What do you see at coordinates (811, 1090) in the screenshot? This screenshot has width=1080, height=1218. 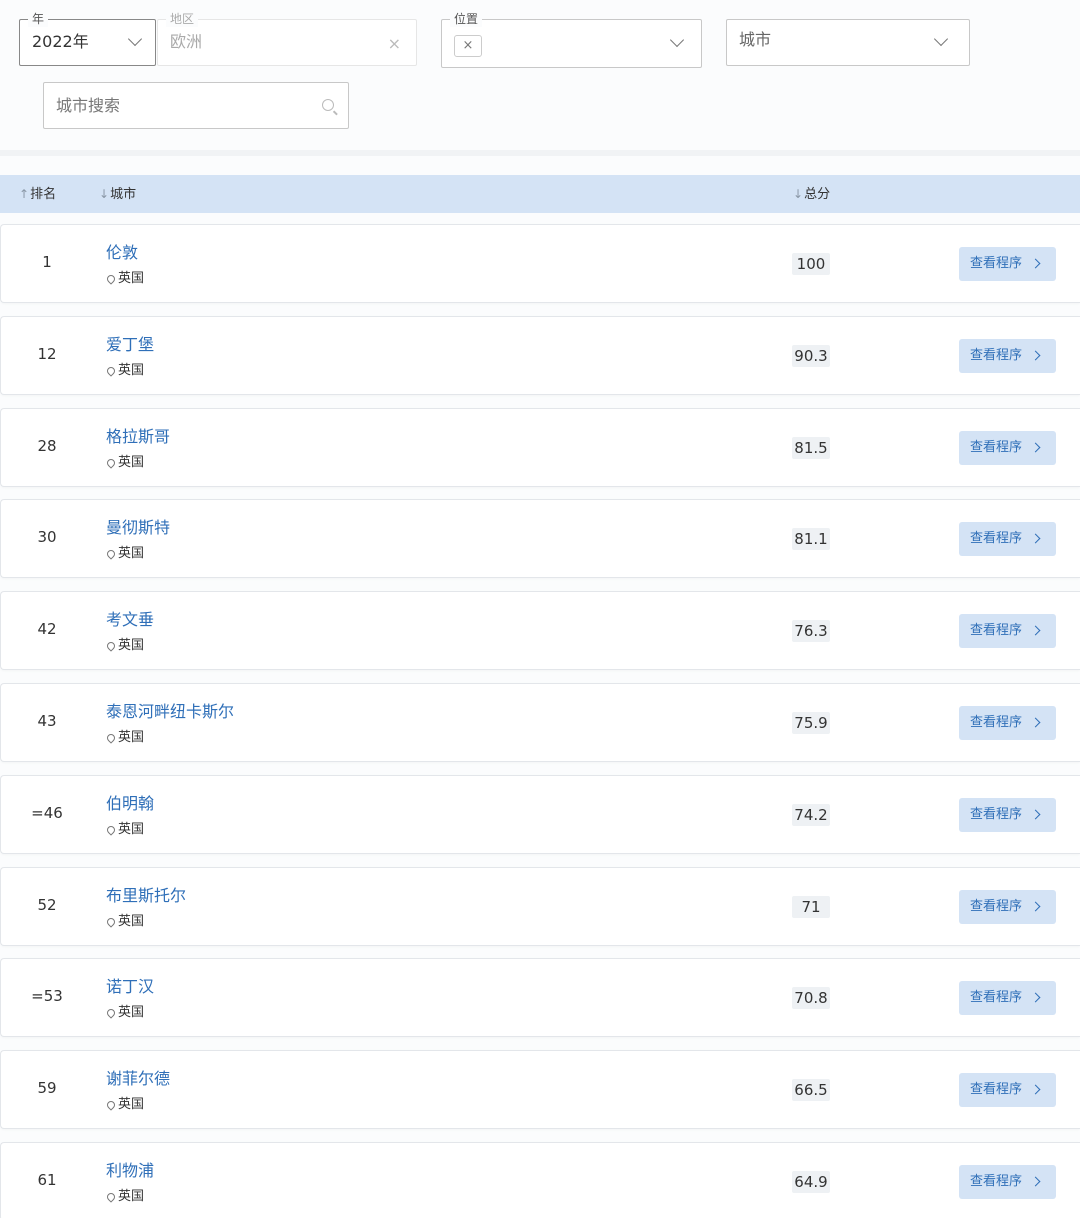 I see `score-badge: 66.5` at bounding box center [811, 1090].